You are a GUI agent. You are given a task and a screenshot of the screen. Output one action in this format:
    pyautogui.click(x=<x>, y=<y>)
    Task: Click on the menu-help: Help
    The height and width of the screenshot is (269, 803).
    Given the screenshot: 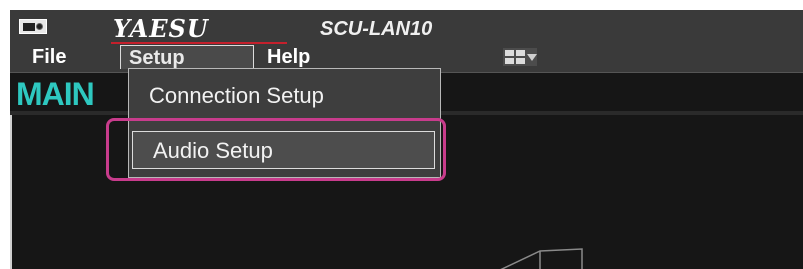 What is the action you would take?
    pyautogui.click(x=288, y=57)
    